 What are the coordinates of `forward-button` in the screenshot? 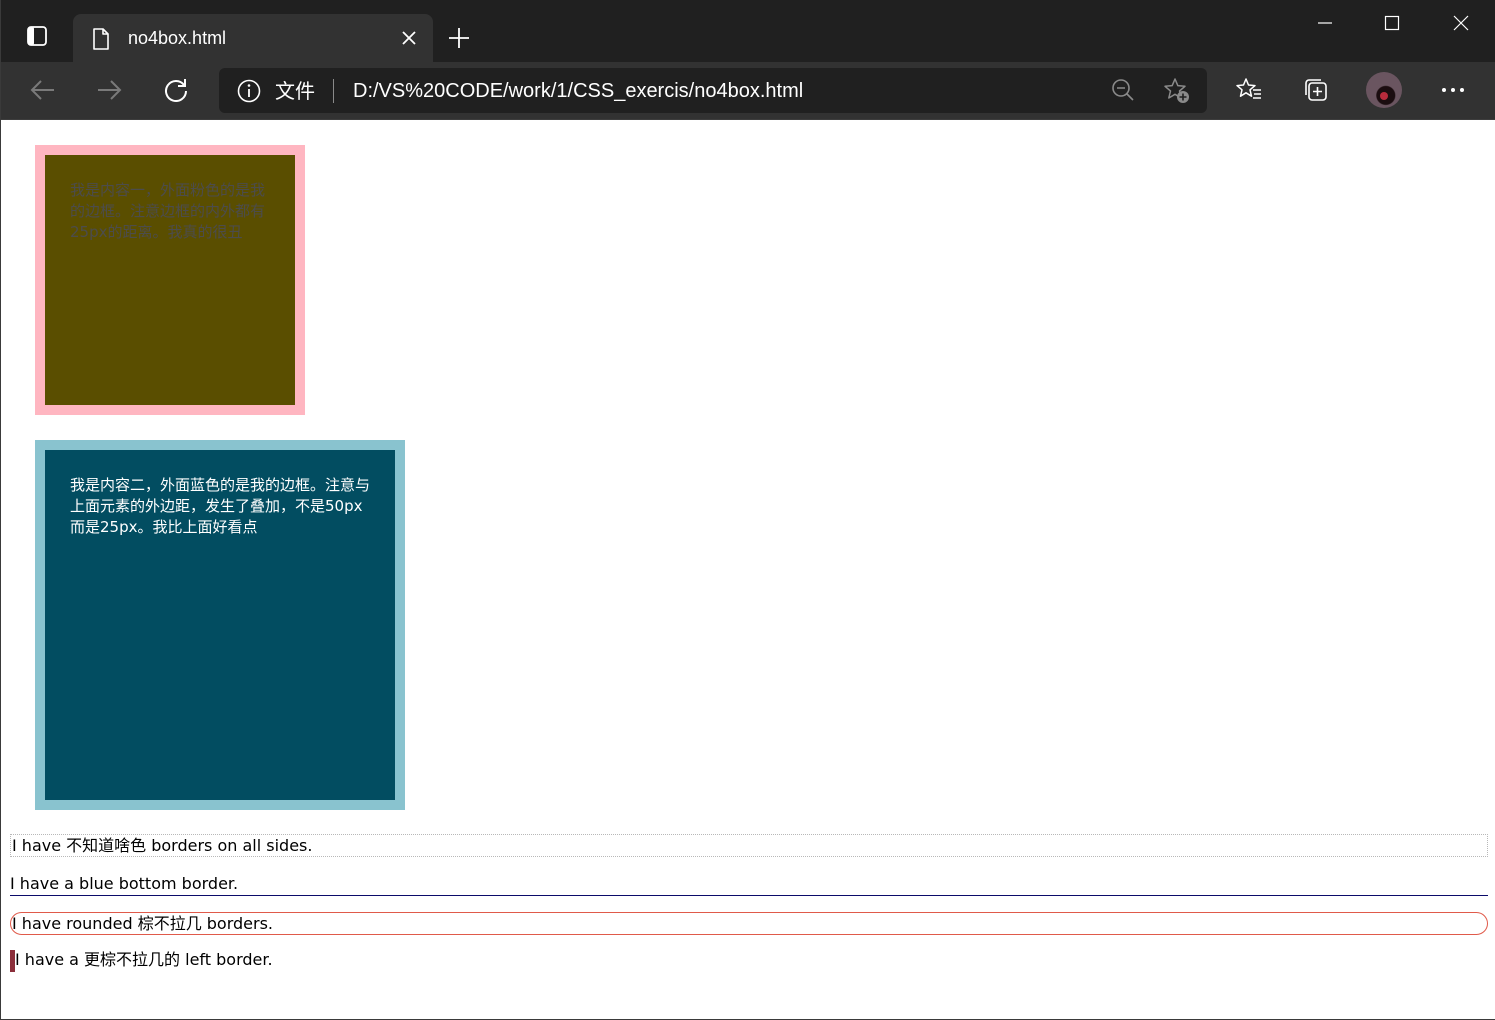 It's located at (109, 90).